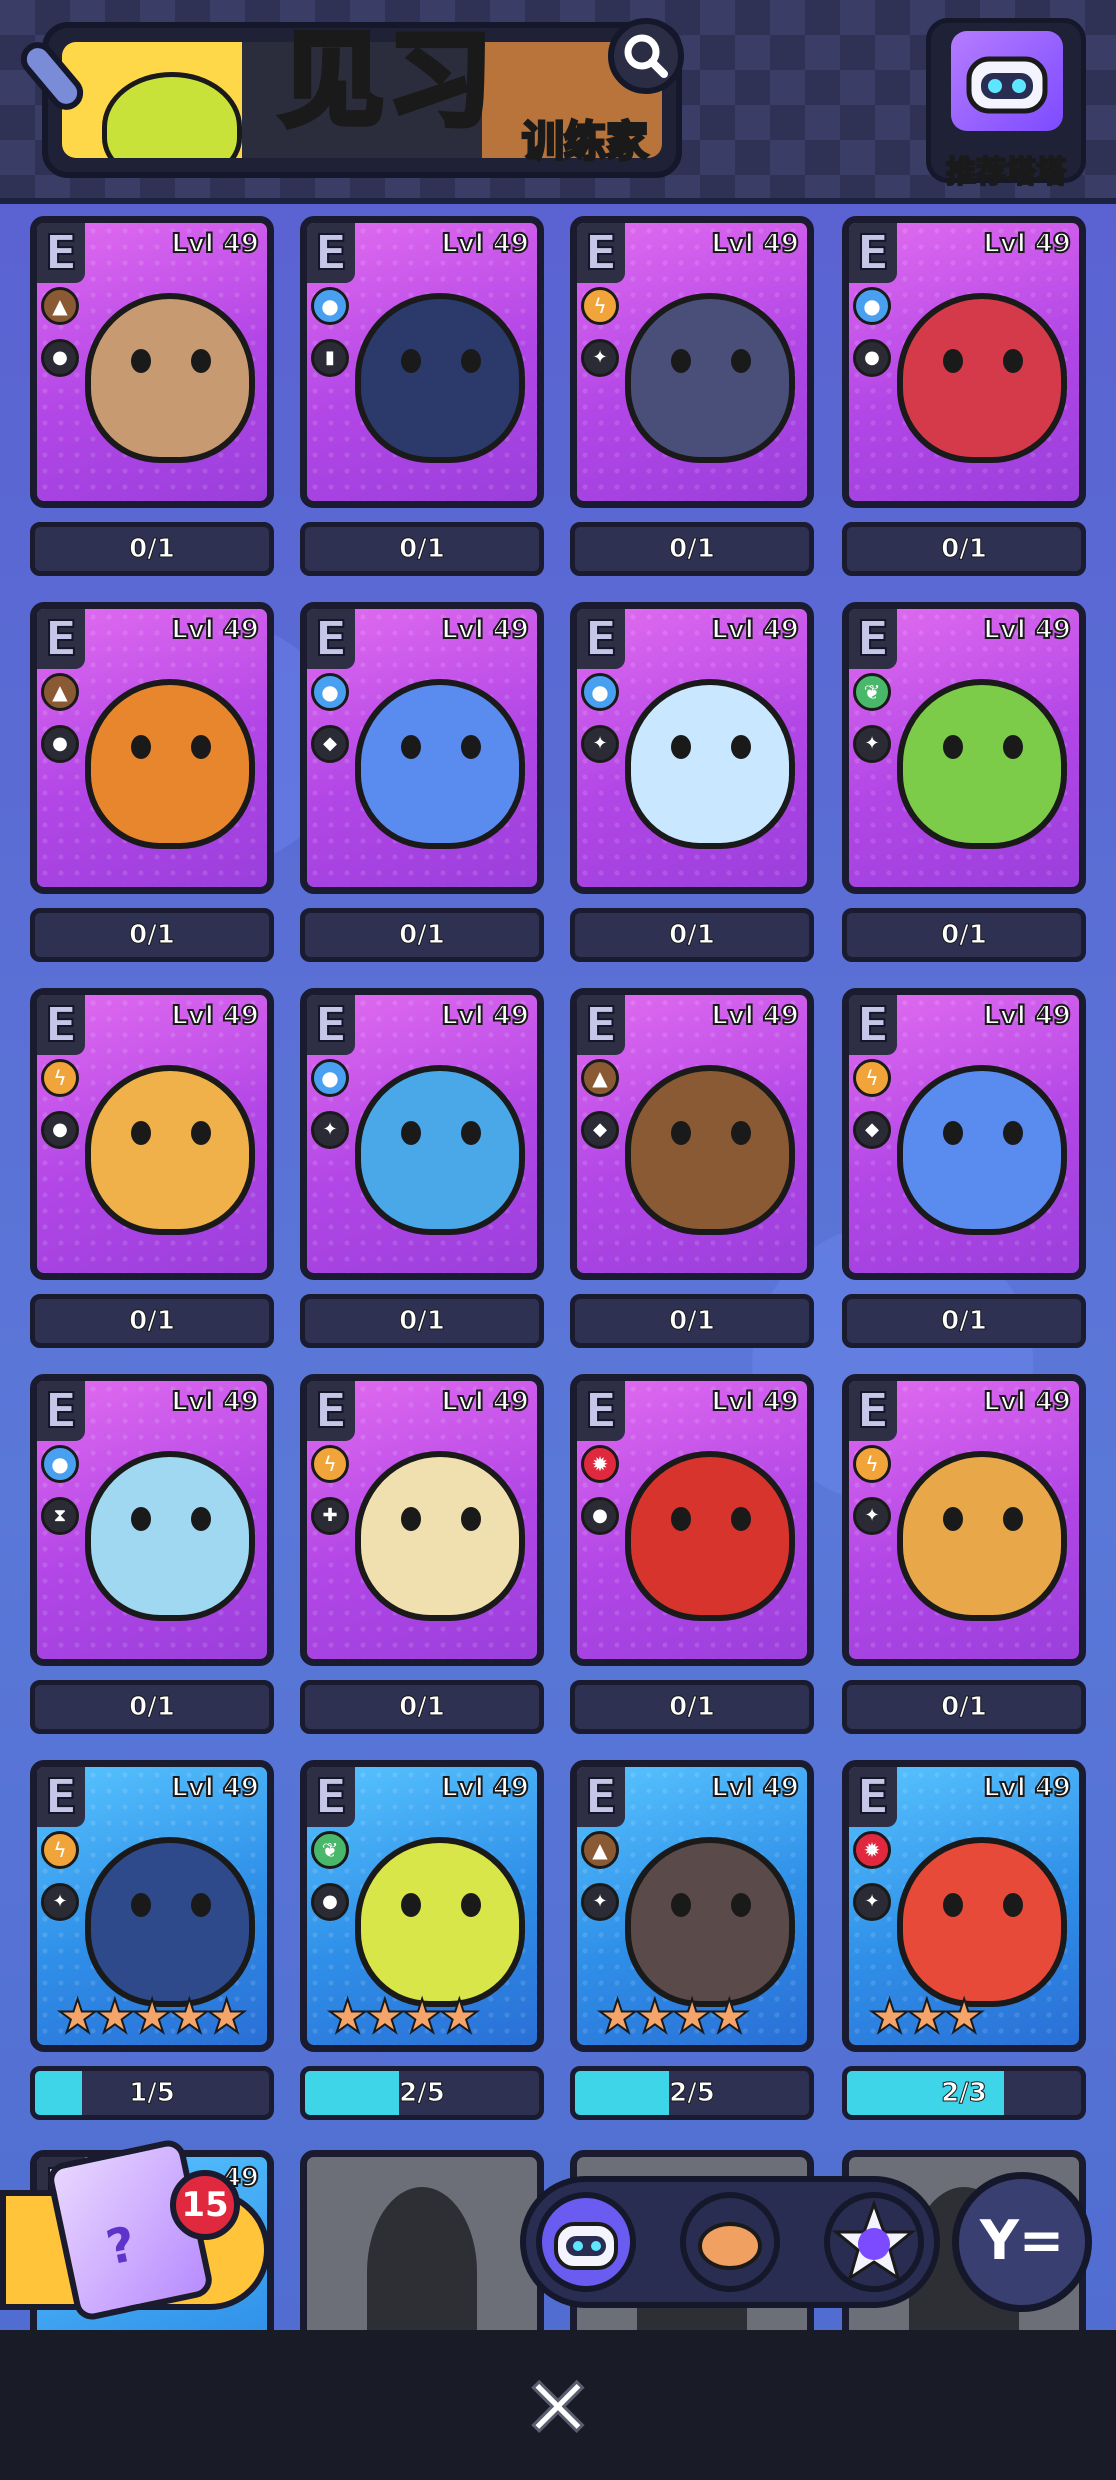 The height and width of the screenshot is (2480, 1116). Describe the element at coordinates (692, 2093) in the screenshot. I see `shard-progress-bar: 2/5` at that location.